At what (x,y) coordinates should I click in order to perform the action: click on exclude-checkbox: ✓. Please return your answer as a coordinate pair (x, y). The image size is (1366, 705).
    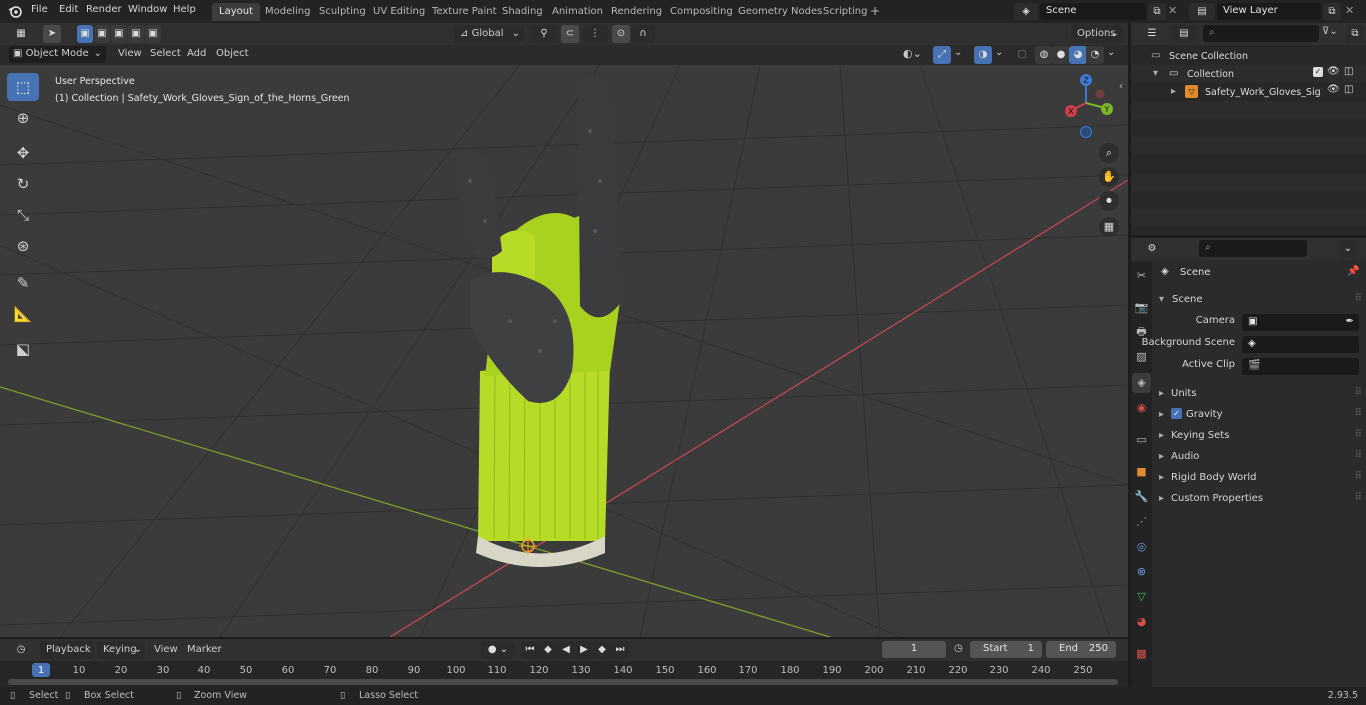
    Looking at the image, I should click on (1318, 72).